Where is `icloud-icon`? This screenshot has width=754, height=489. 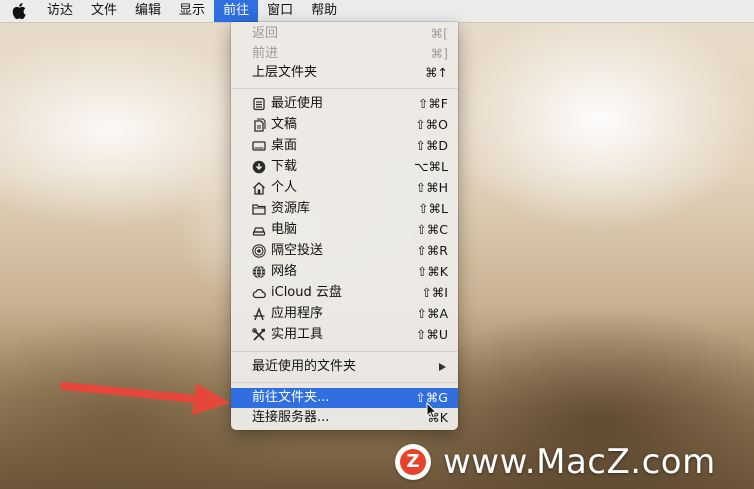 icloud-icon is located at coordinates (259, 293).